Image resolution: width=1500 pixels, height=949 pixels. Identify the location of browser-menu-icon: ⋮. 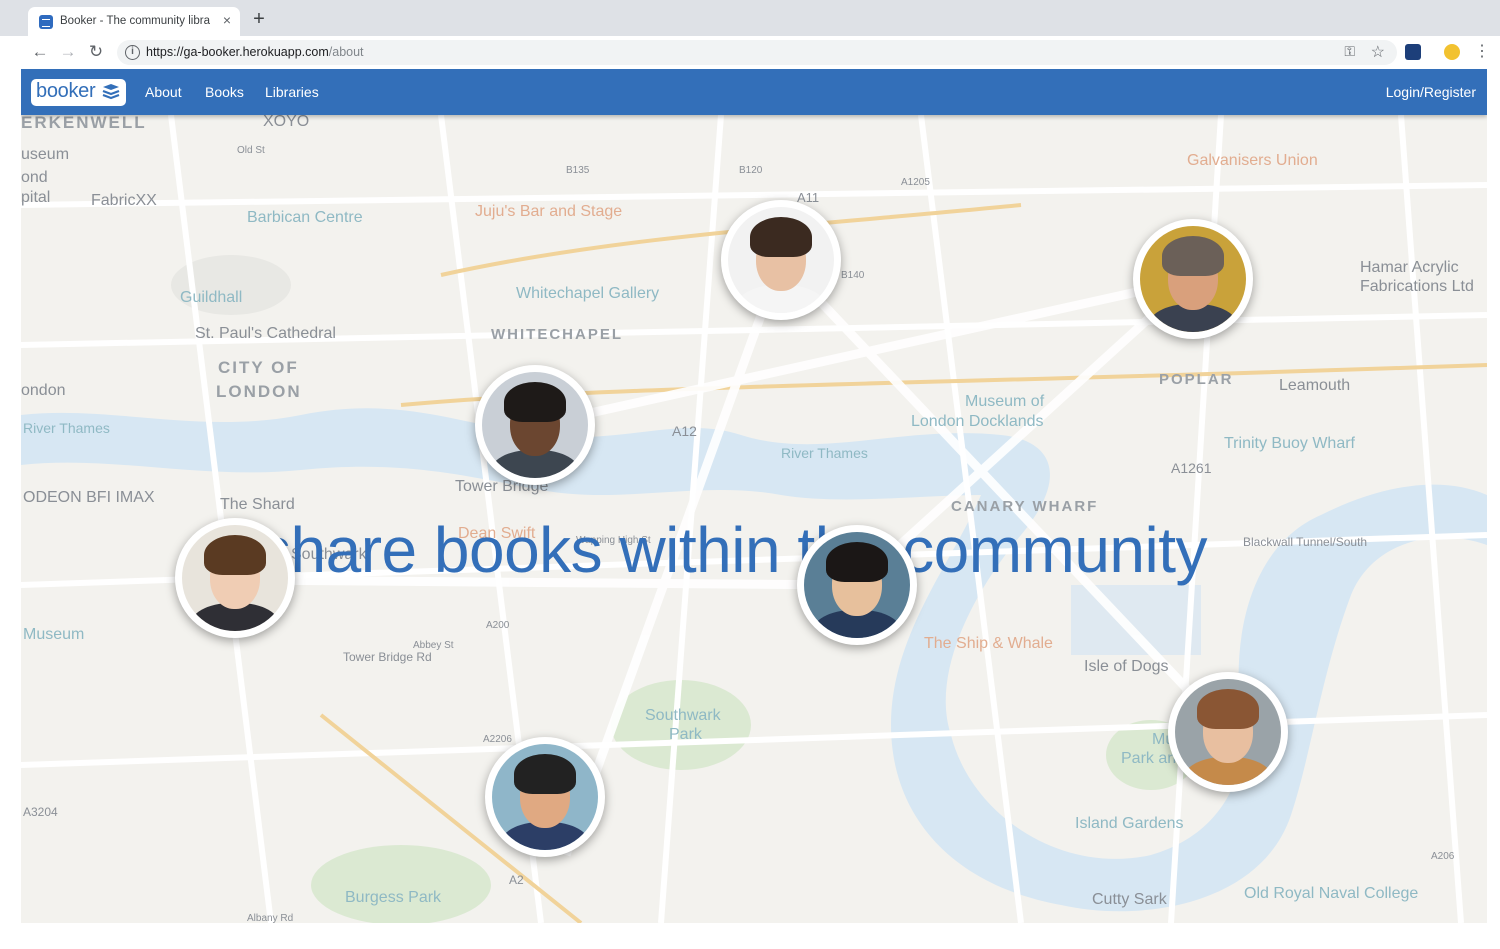
(1482, 52).